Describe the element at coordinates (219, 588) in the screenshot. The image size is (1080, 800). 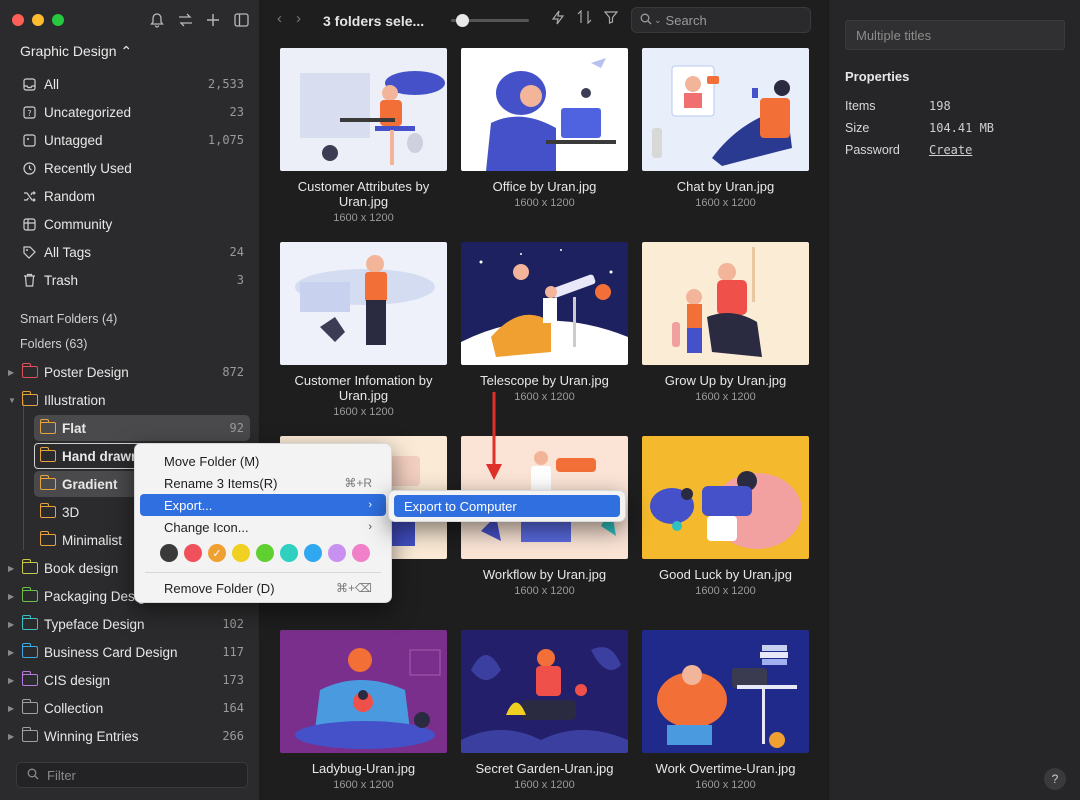
I see `menu-label: Remove Folder (D)` at that location.